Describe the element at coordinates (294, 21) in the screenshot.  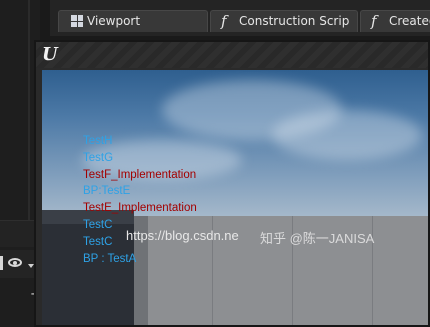
I see `tab-label: Construction Scrip` at that location.